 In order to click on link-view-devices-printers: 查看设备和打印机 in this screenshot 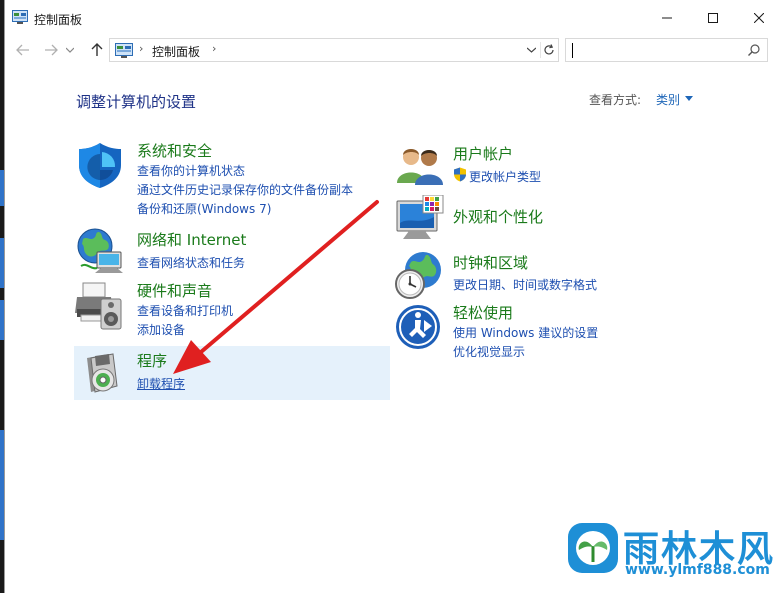, I will do `click(185, 310)`.